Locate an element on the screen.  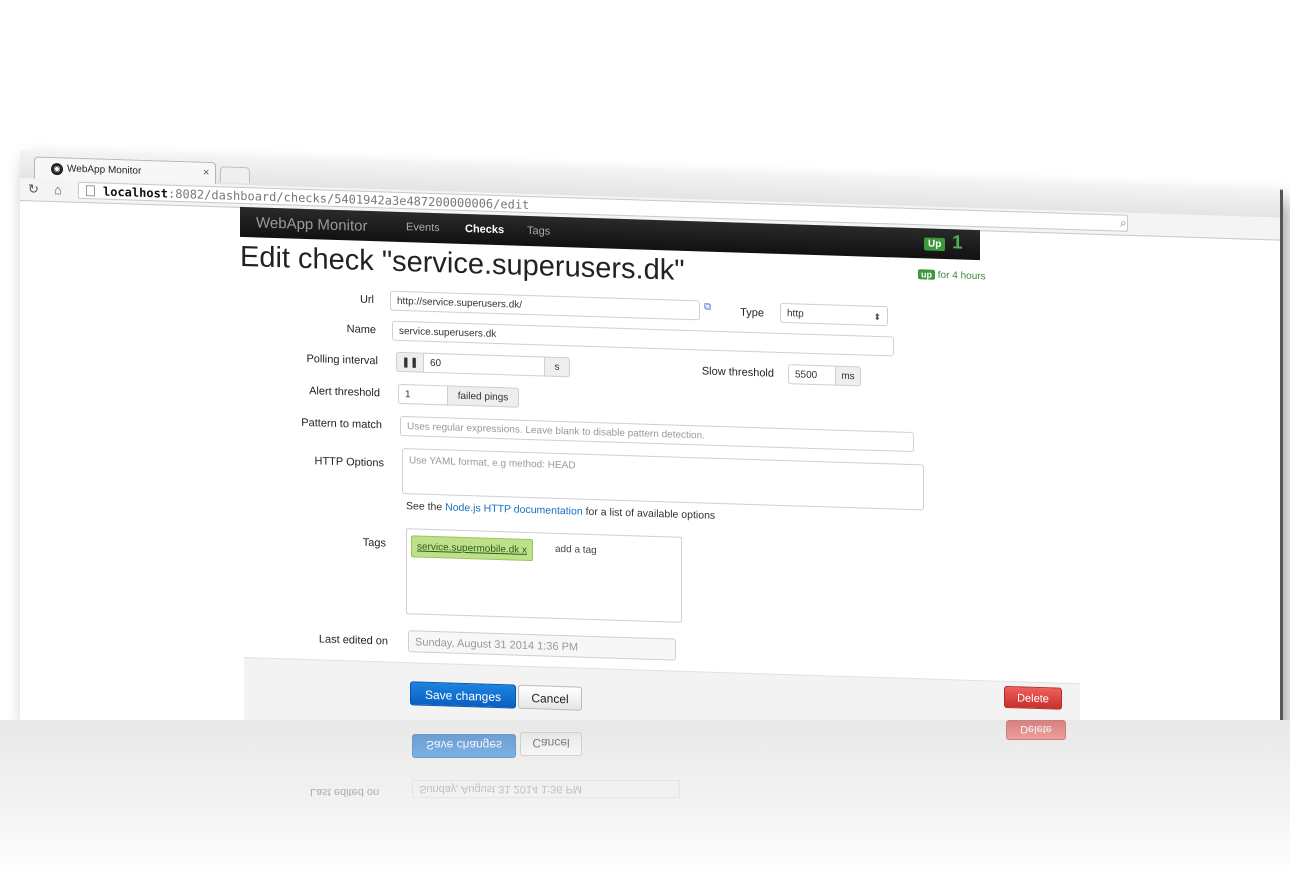
tags-input-box: service.supermobile.dk x add a tag is located at coordinates (544, 575).